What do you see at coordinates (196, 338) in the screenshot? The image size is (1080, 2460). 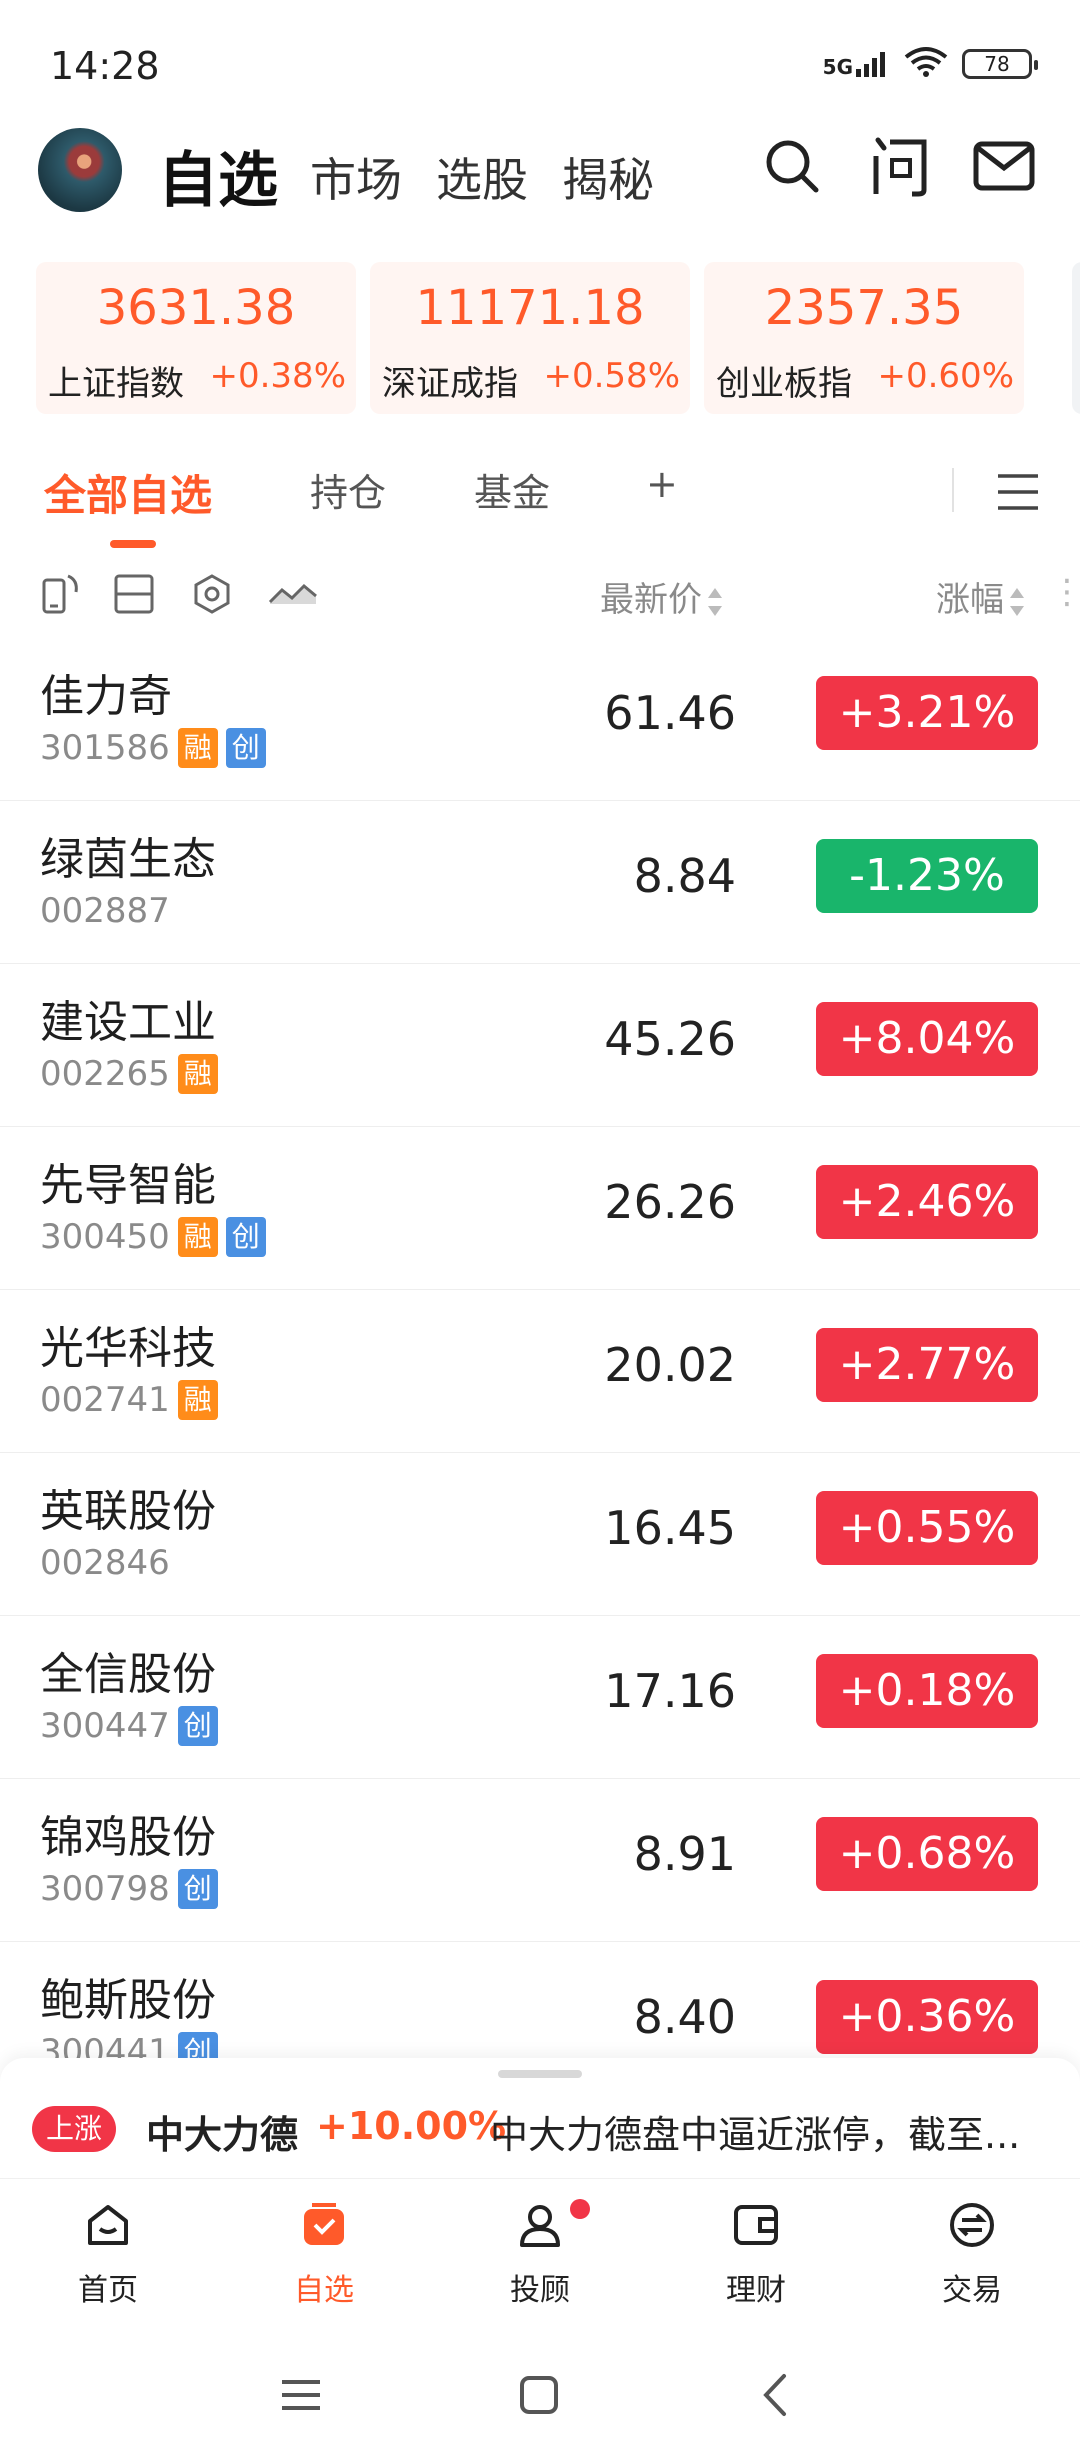 I see `index-card-shanghai: 3631.38 上证指数 +0.38%` at bounding box center [196, 338].